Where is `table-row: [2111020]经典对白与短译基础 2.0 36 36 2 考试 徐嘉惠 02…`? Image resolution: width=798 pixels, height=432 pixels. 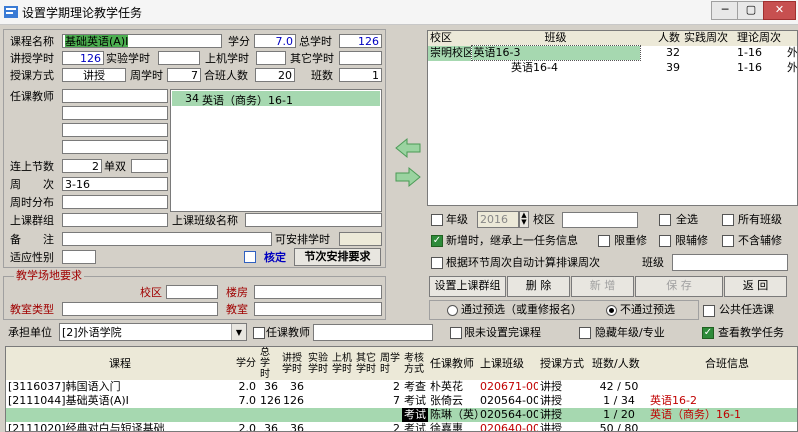 table-row: [2111020]经典对白与短译基础 2.0 36 36 2 考试 徐嘉惠 02… is located at coordinates (401, 426).